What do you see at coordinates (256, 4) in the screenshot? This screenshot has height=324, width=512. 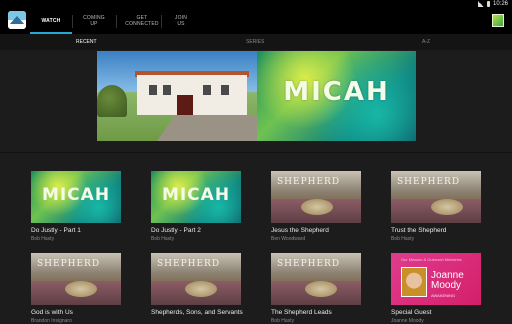 I see `status-bar: 10:26` at bounding box center [256, 4].